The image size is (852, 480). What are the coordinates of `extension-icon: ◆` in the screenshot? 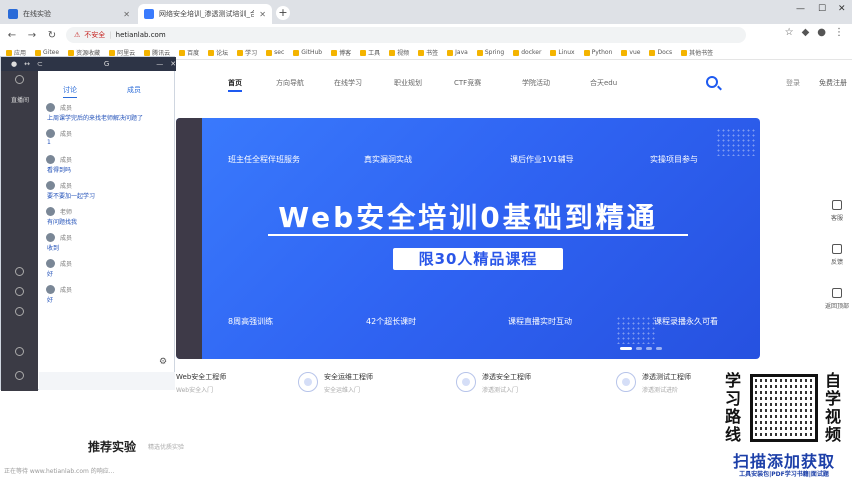 It's located at (806, 32).